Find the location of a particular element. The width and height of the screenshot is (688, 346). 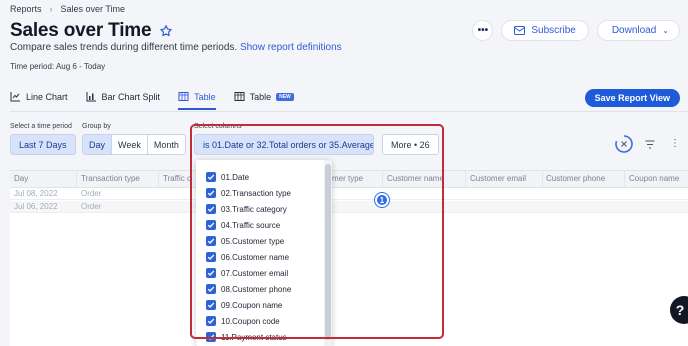

header-actions: ••• Subscribe Download ⌄ is located at coordinates (576, 30).